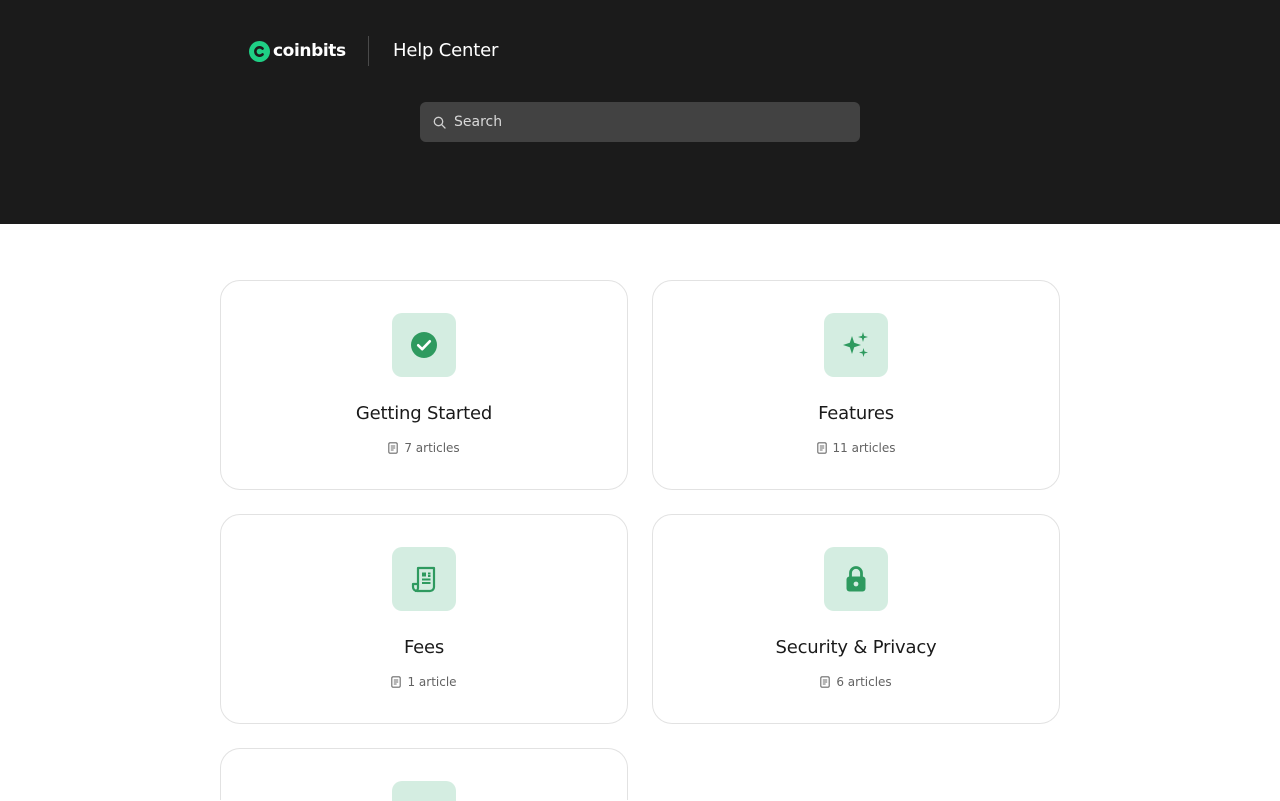 This screenshot has height=801, width=1280. Describe the element at coordinates (368, 51) in the screenshot. I see `brand-divider` at that location.